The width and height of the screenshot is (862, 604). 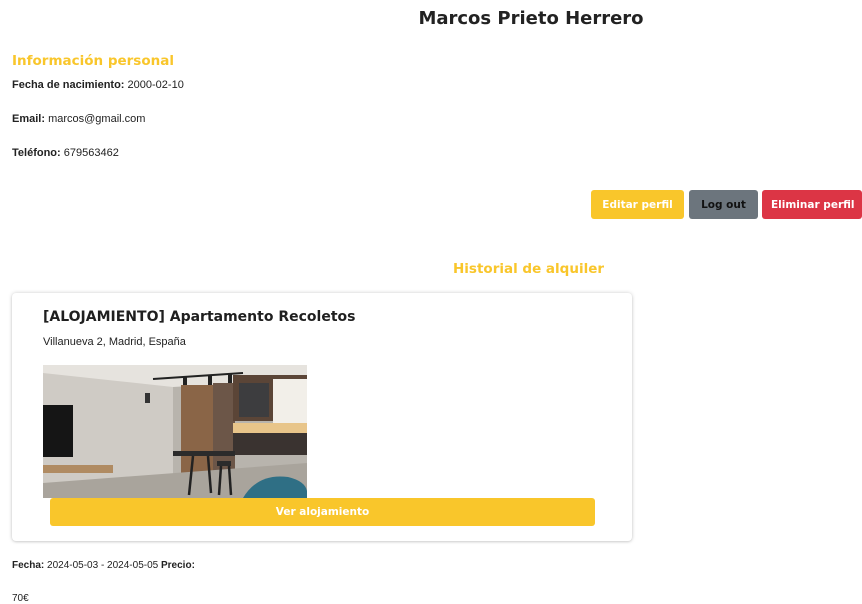 I want to click on phone-row: Teléfono: 679563462, so click(x=65, y=153).